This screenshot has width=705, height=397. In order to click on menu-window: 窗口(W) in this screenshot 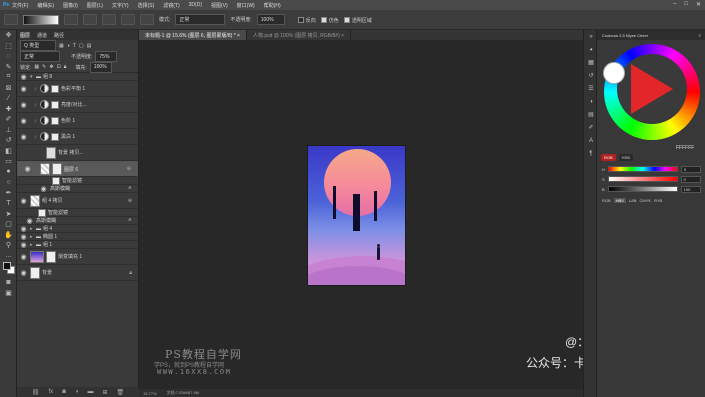, I will do `click(246, 5)`.